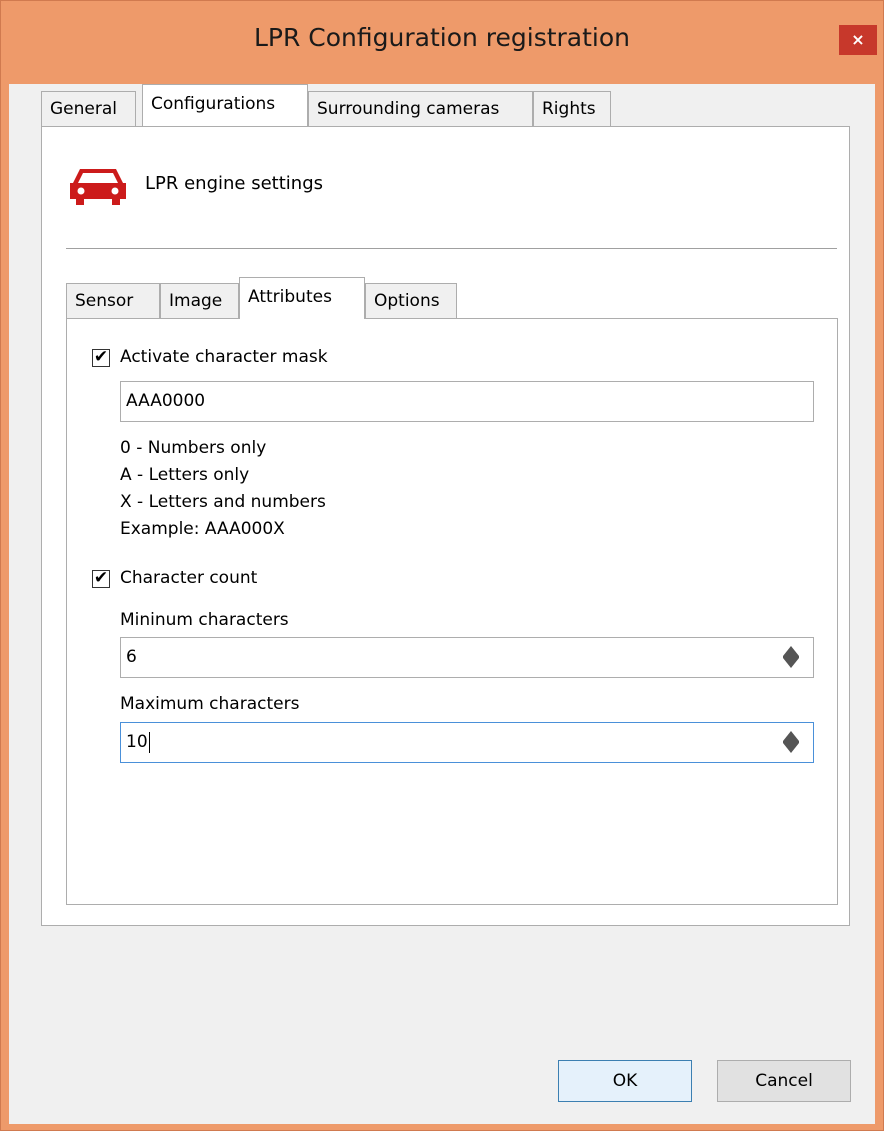 The width and height of the screenshot is (884, 1131). What do you see at coordinates (149, 742) in the screenshot?
I see `text-caret` at bounding box center [149, 742].